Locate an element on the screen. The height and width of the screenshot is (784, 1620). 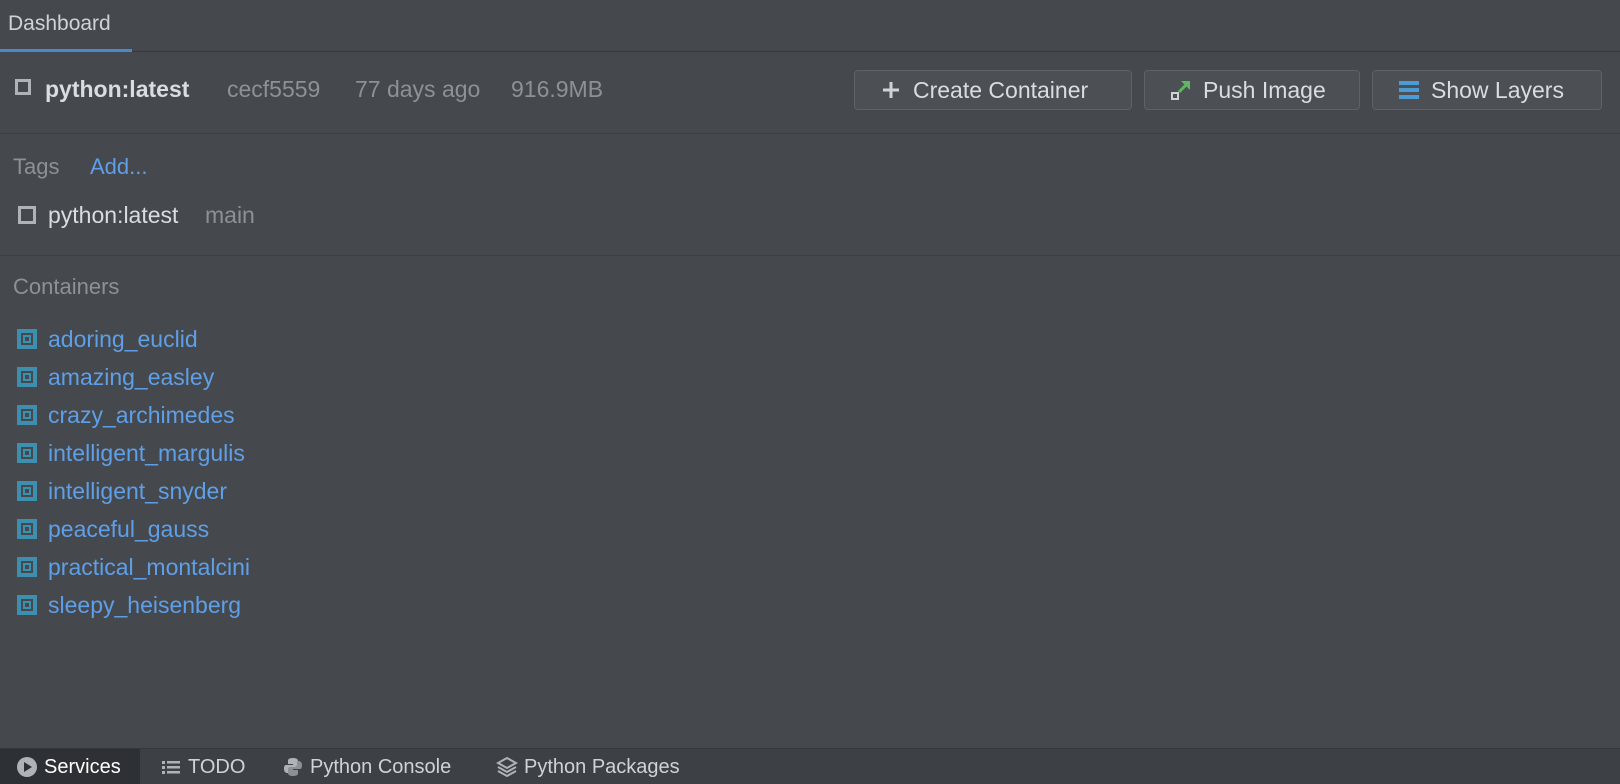
push-image-button: Push Image is located at coordinates (1252, 90).